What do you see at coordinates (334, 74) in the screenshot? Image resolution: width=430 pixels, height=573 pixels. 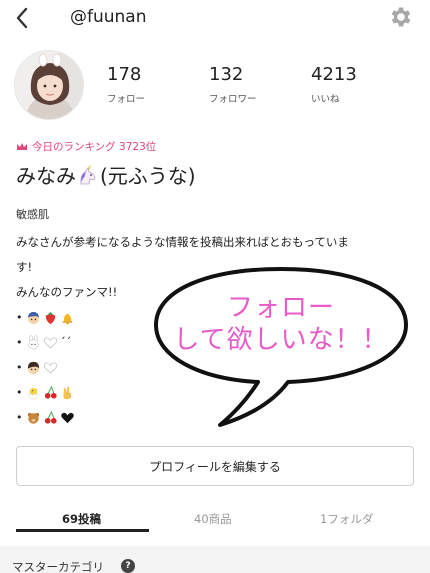 I see `likes-count: 4213` at bounding box center [334, 74].